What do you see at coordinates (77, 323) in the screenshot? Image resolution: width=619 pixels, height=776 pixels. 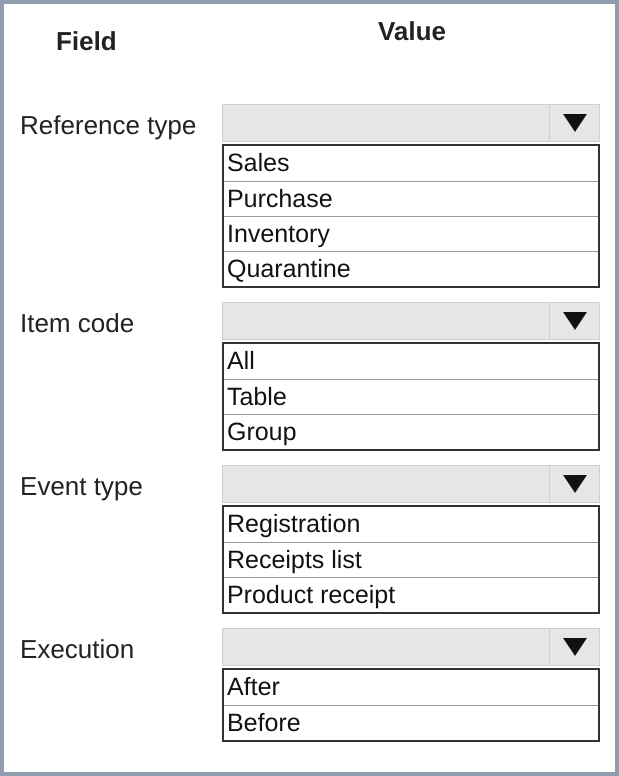 I see `field-label: Item code` at bounding box center [77, 323].